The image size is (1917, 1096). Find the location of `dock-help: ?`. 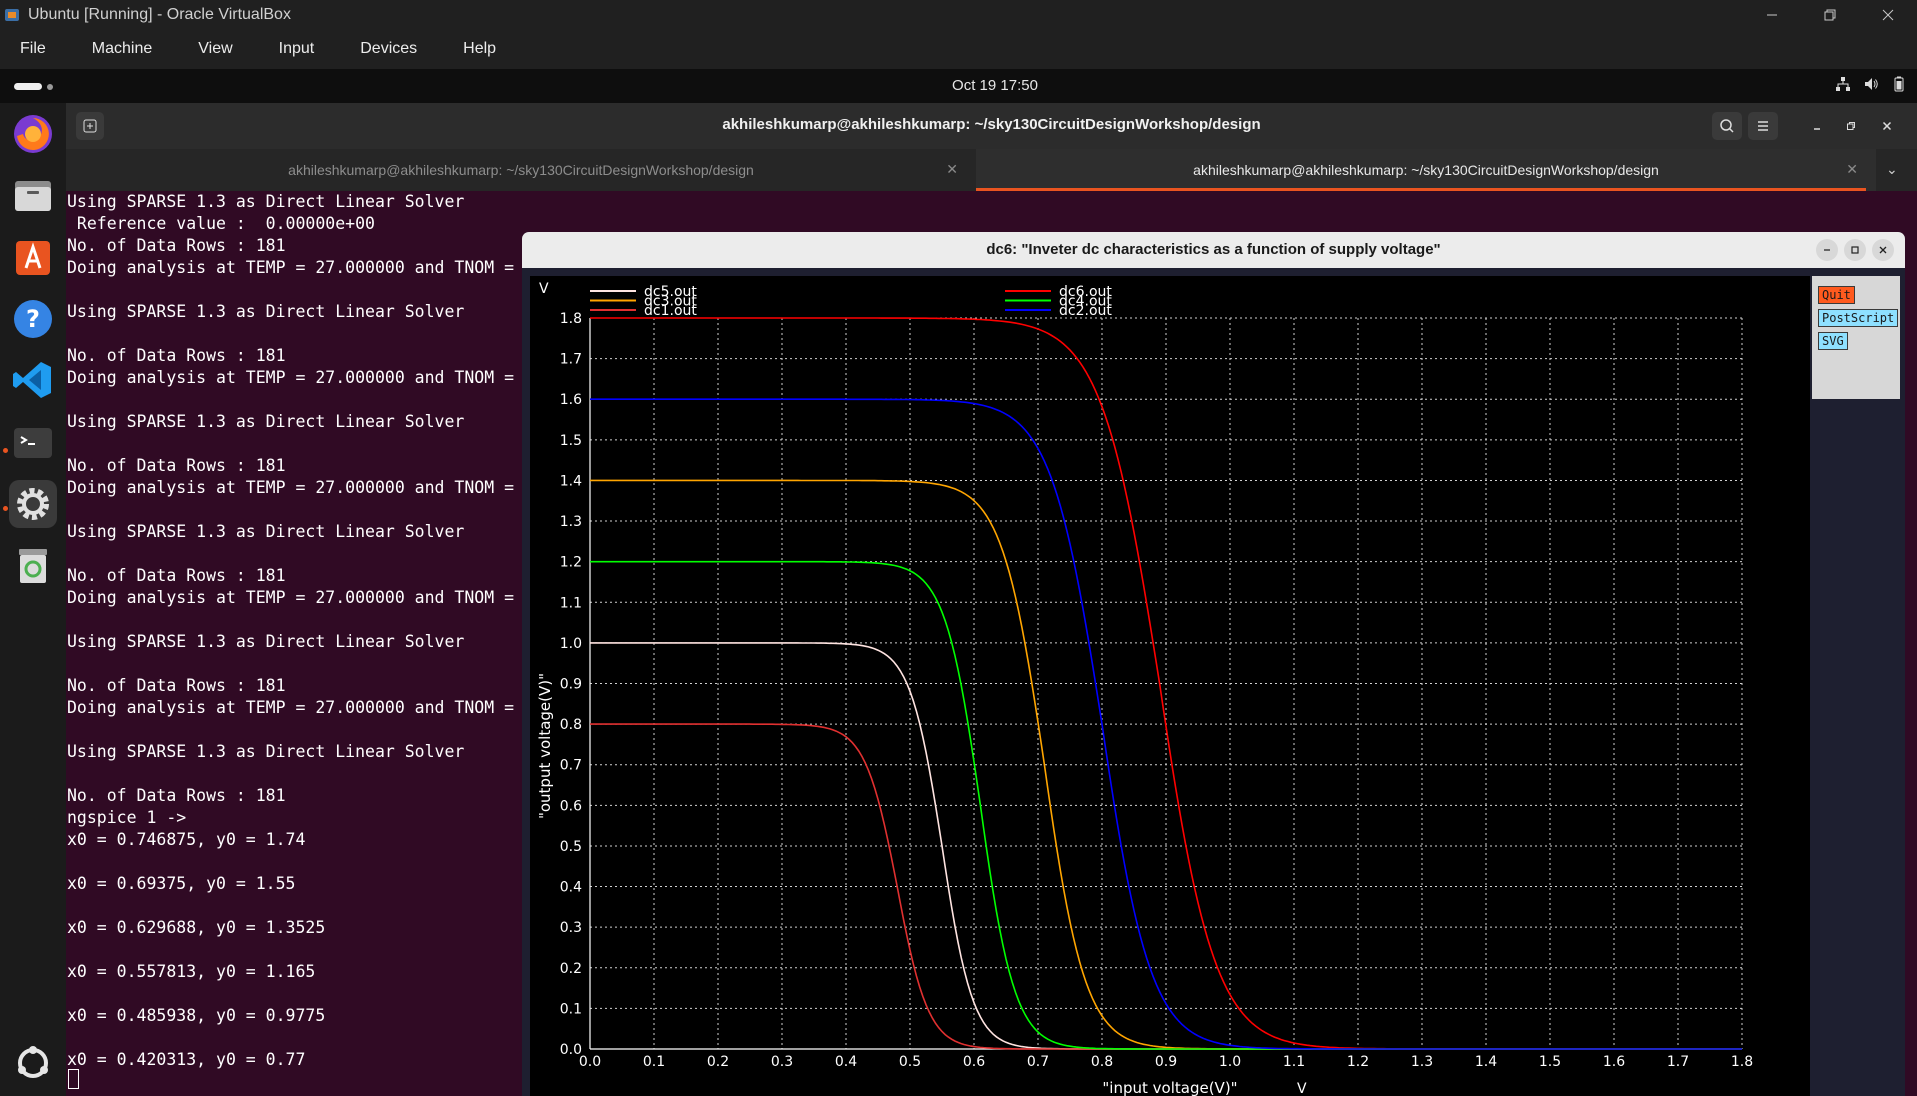

dock-help: ? is located at coordinates (33, 319).